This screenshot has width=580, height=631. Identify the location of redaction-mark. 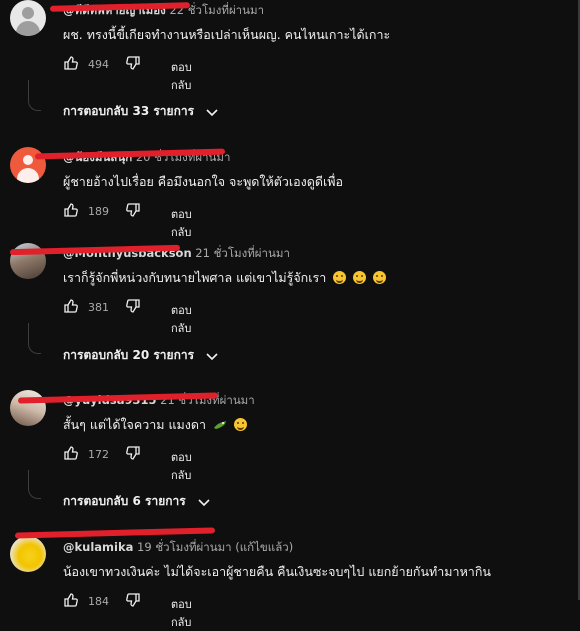
(115, 533).